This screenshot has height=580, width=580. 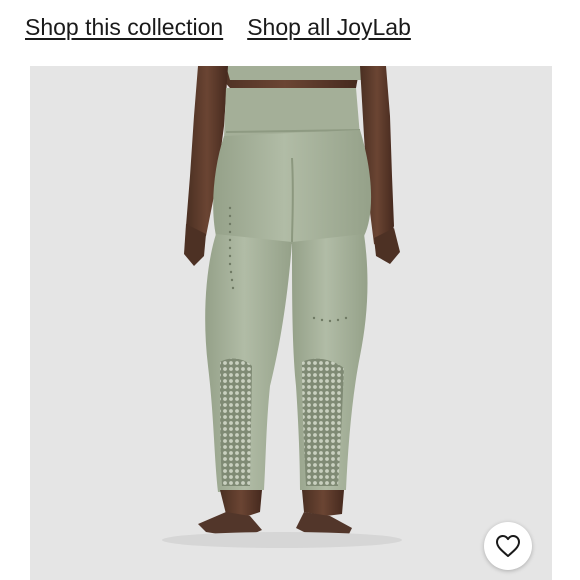 What do you see at coordinates (329, 27) in the screenshot?
I see `shop-brand-link: Shop all JoyLab` at bounding box center [329, 27].